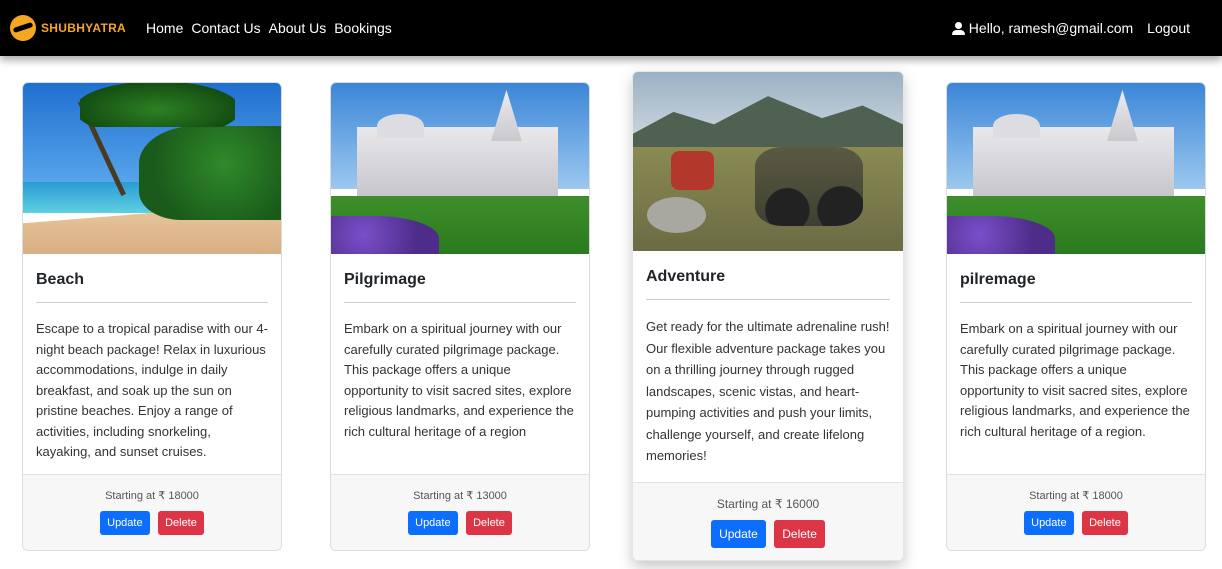 The image size is (1222, 569). I want to click on nav-link-about-us: About Us, so click(298, 28).